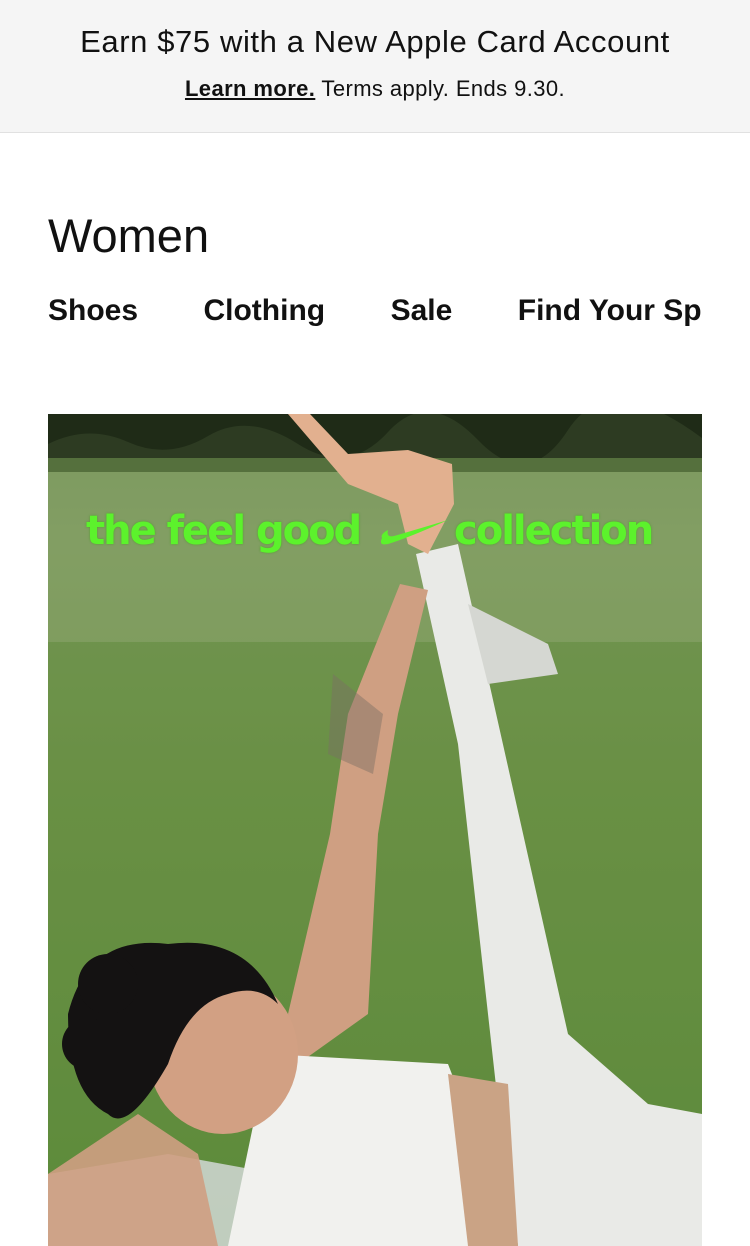 This screenshot has height=1246, width=750. I want to click on promo-title: Earn $75 with a New Apple Card Account, so click(375, 41).